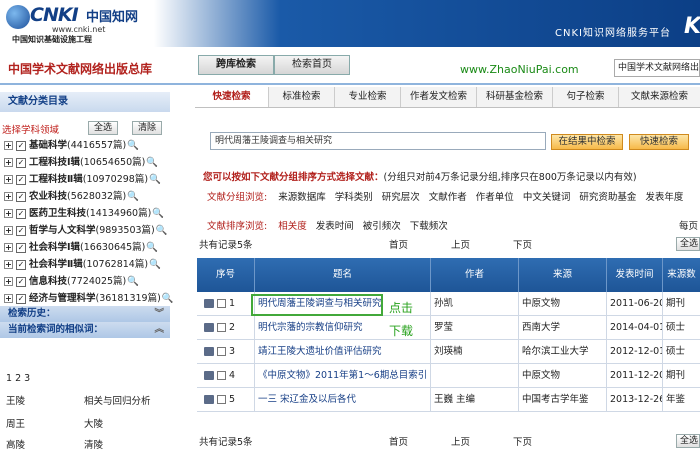 The height and width of the screenshot is (451, 700). What do you see at coordinates (81, 248) in the screenshot?
I see `category-item: + ✓ 社会科学Ⅰ辑(16630645篇)🔍` at bounding box center [81, 248].